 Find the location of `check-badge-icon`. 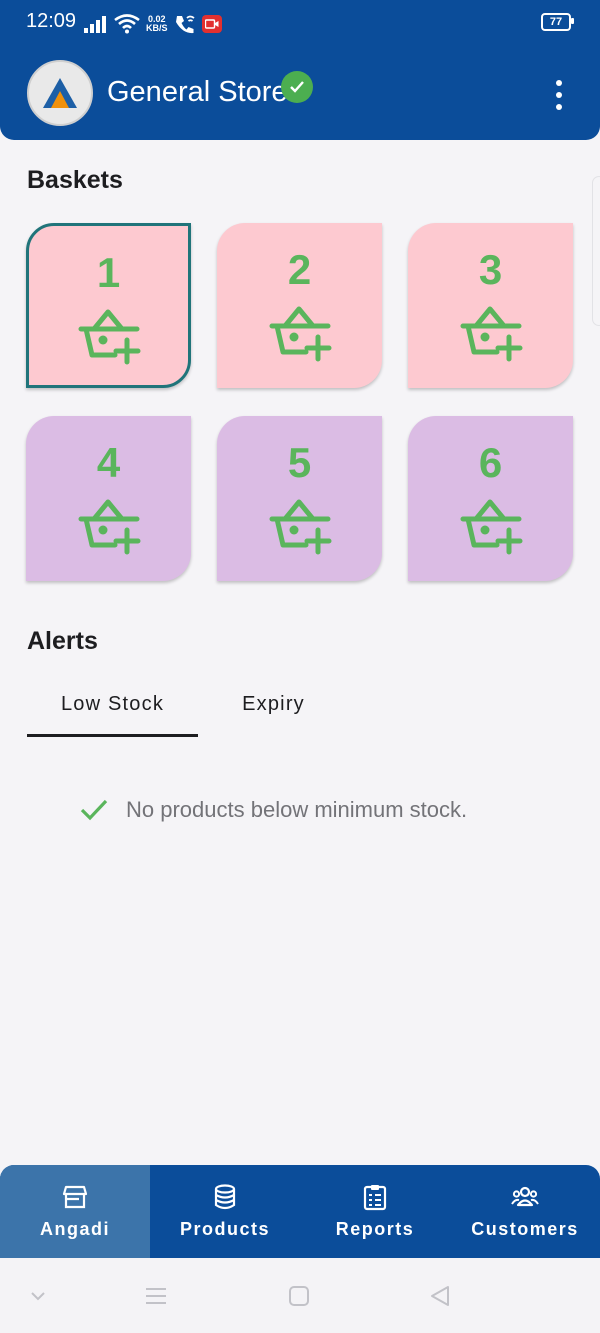

check-badge-icon is located at coordinates (297, 87).